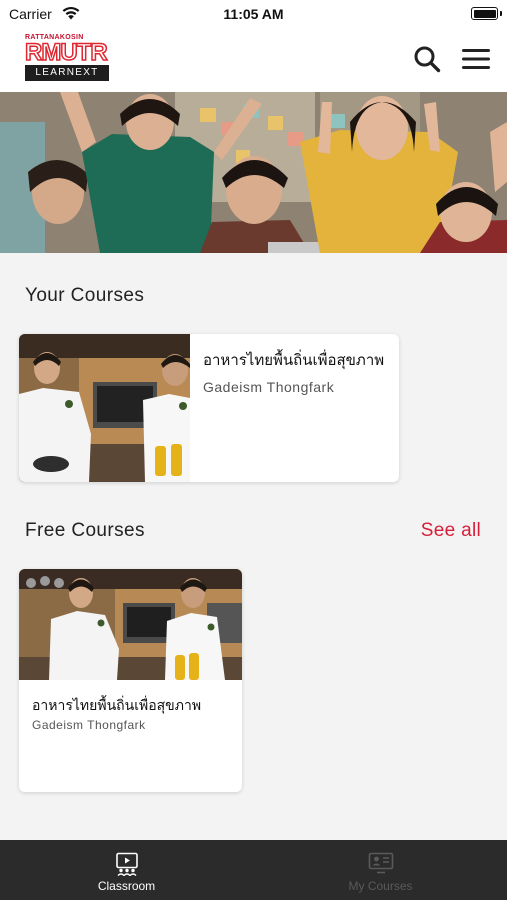 The width and height of the screenshot is (507, 900). I want to click on clock: 11:05 AM, so click(253, 14).